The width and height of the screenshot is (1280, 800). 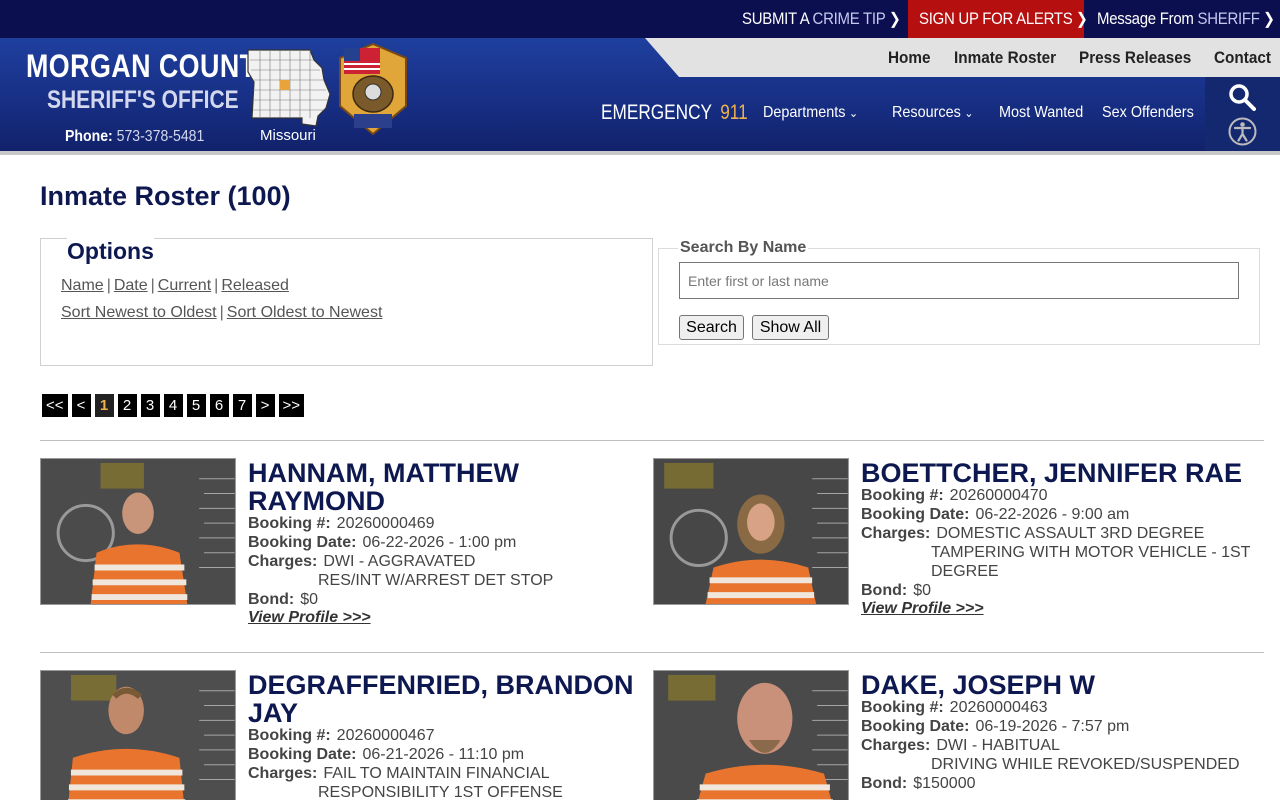 I want to click on emergency-911: 911, so click(x=734, y=112).